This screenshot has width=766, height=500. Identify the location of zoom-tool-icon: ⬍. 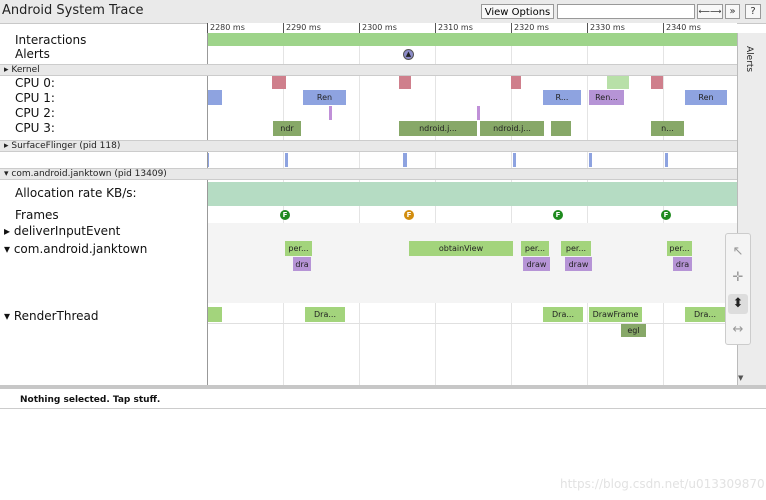
(738, 304).